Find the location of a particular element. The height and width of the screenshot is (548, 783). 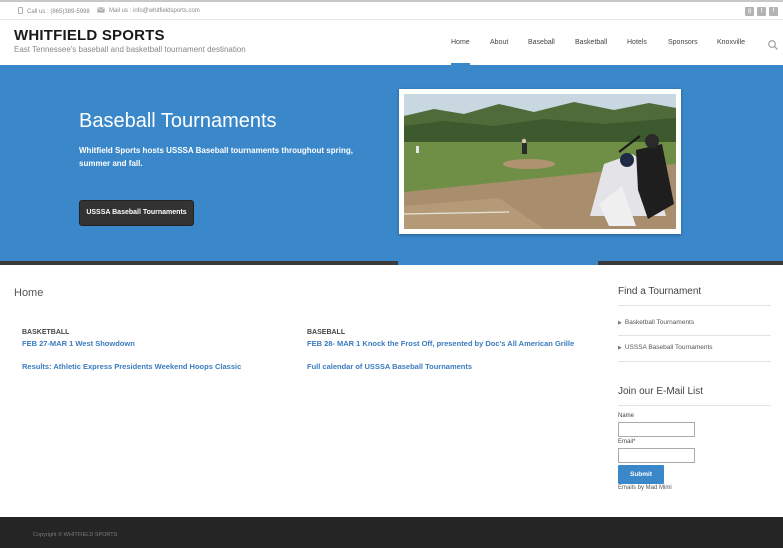

phone-icon is located at coordinates (20, 10).